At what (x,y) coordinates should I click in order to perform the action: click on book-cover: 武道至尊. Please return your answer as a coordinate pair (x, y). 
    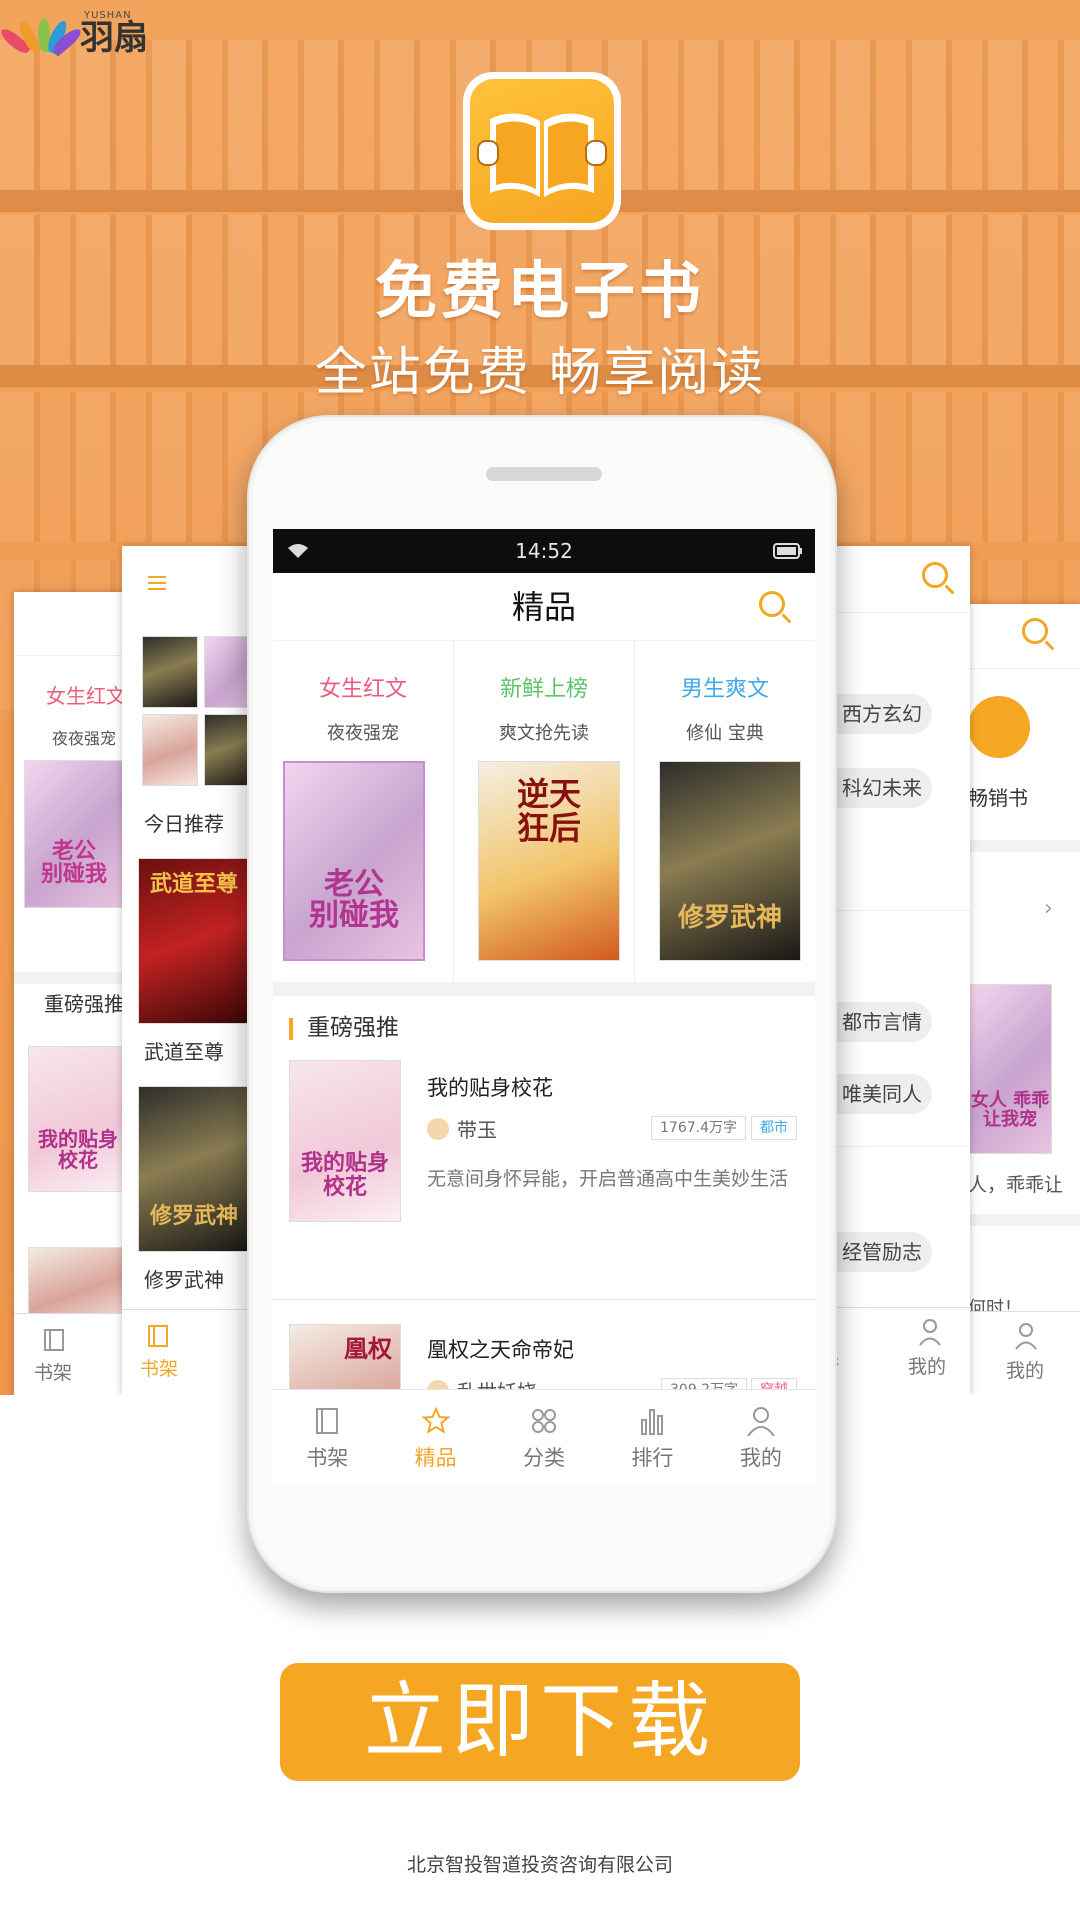
    Looking at the image, I should click on (194, 941).